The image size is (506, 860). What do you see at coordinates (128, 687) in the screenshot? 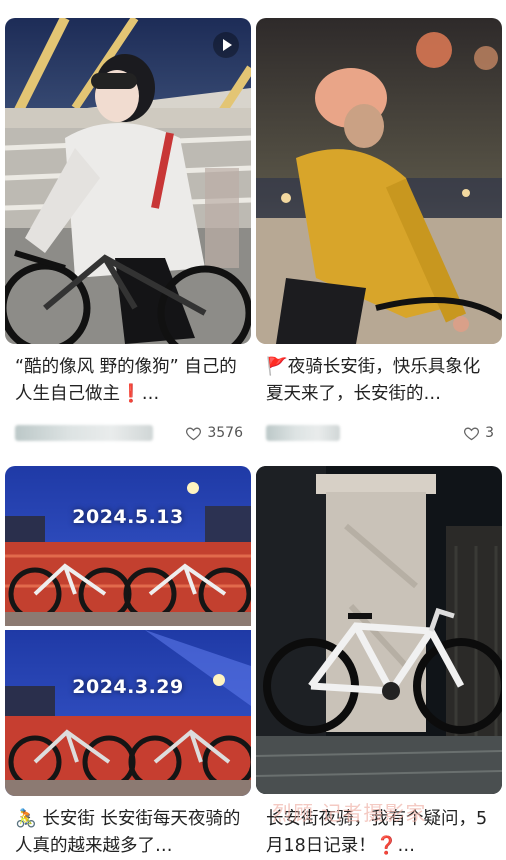
I see `photo-date-label: 2024.3.29` at bounding box center [128, 687].